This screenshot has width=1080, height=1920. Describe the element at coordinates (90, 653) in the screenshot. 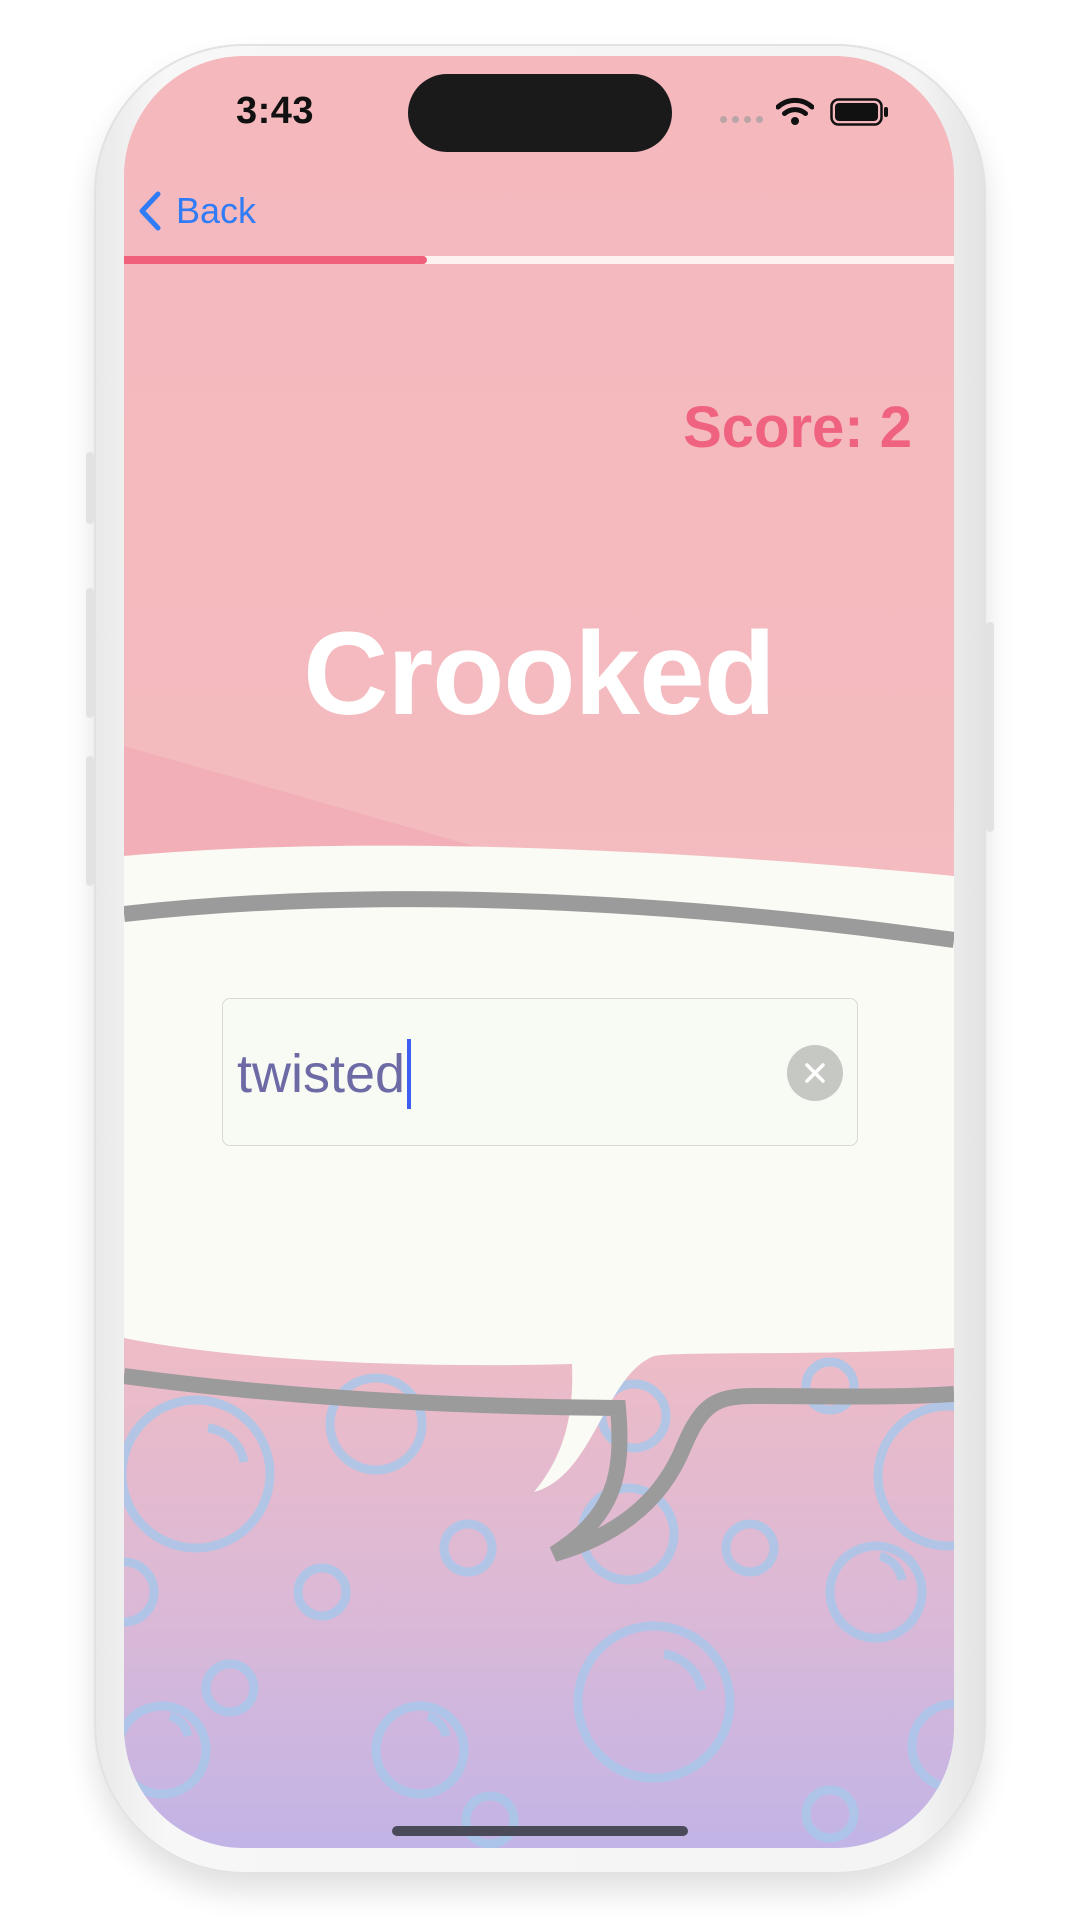

I see `volume-up-button` at that location.